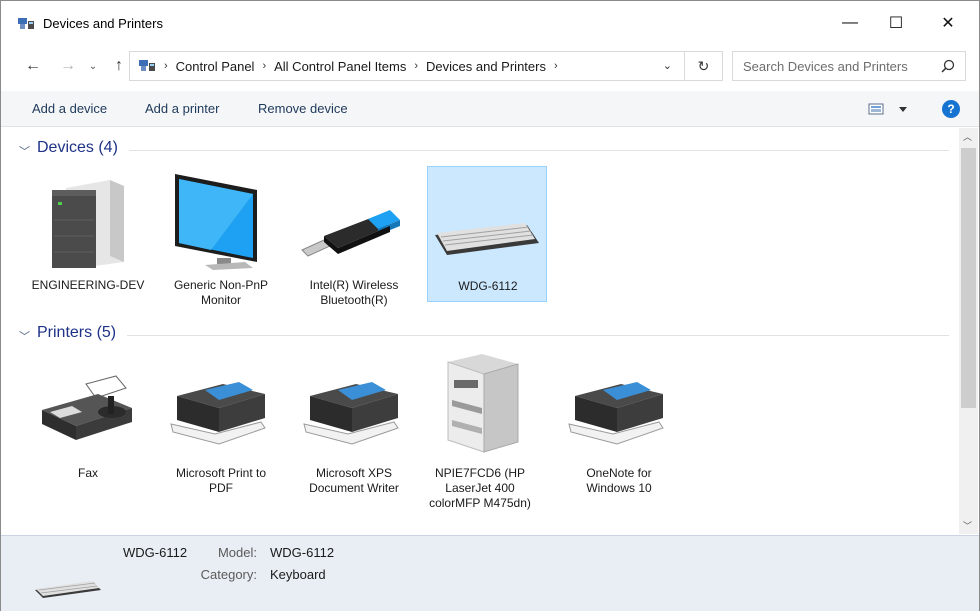 This screenshot has height=611, width=980. I want to click on printer-item-print-to-pdf: Microsoft Print to PDF, so click(221, 424).